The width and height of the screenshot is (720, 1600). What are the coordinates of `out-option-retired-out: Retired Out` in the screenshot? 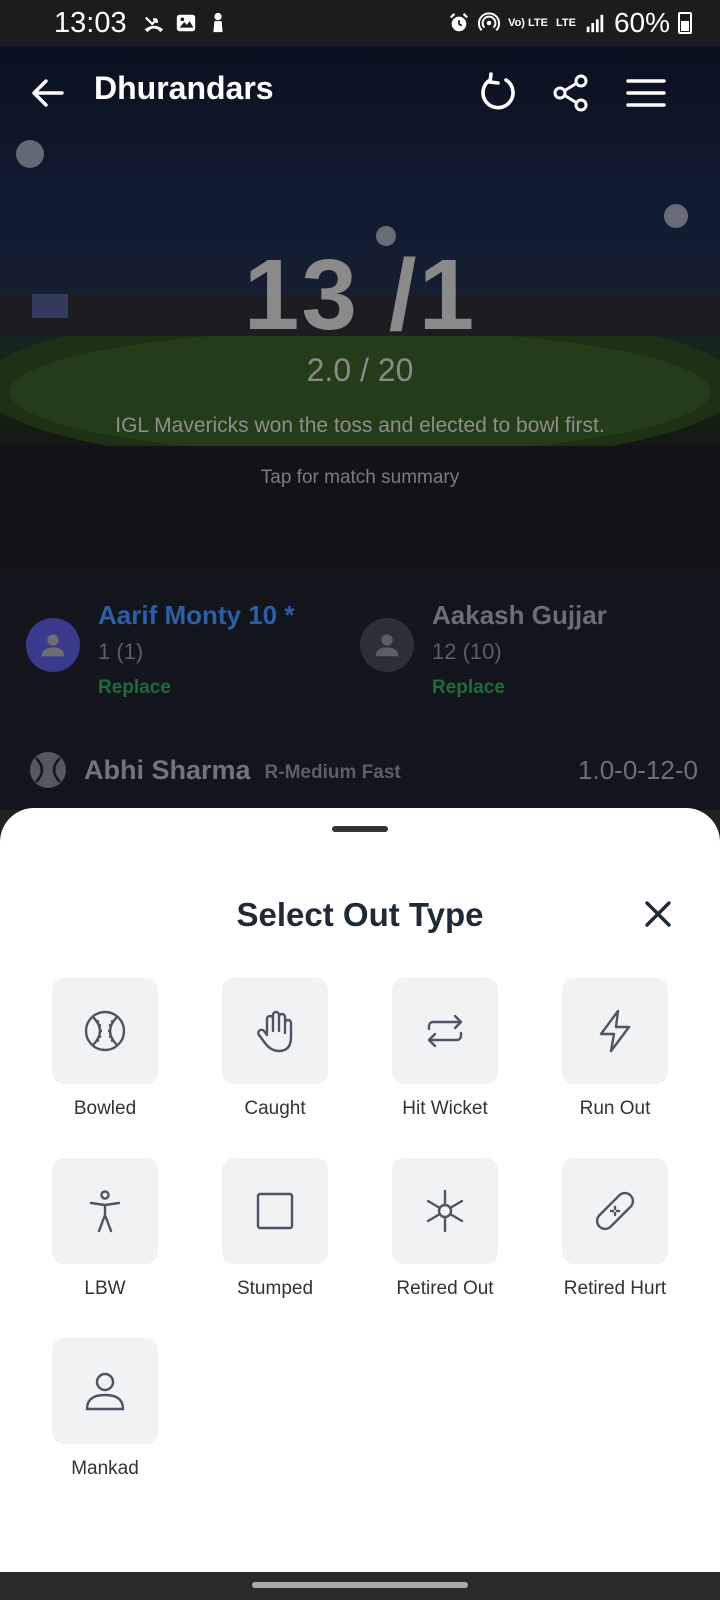 It's located at (449, 1238).